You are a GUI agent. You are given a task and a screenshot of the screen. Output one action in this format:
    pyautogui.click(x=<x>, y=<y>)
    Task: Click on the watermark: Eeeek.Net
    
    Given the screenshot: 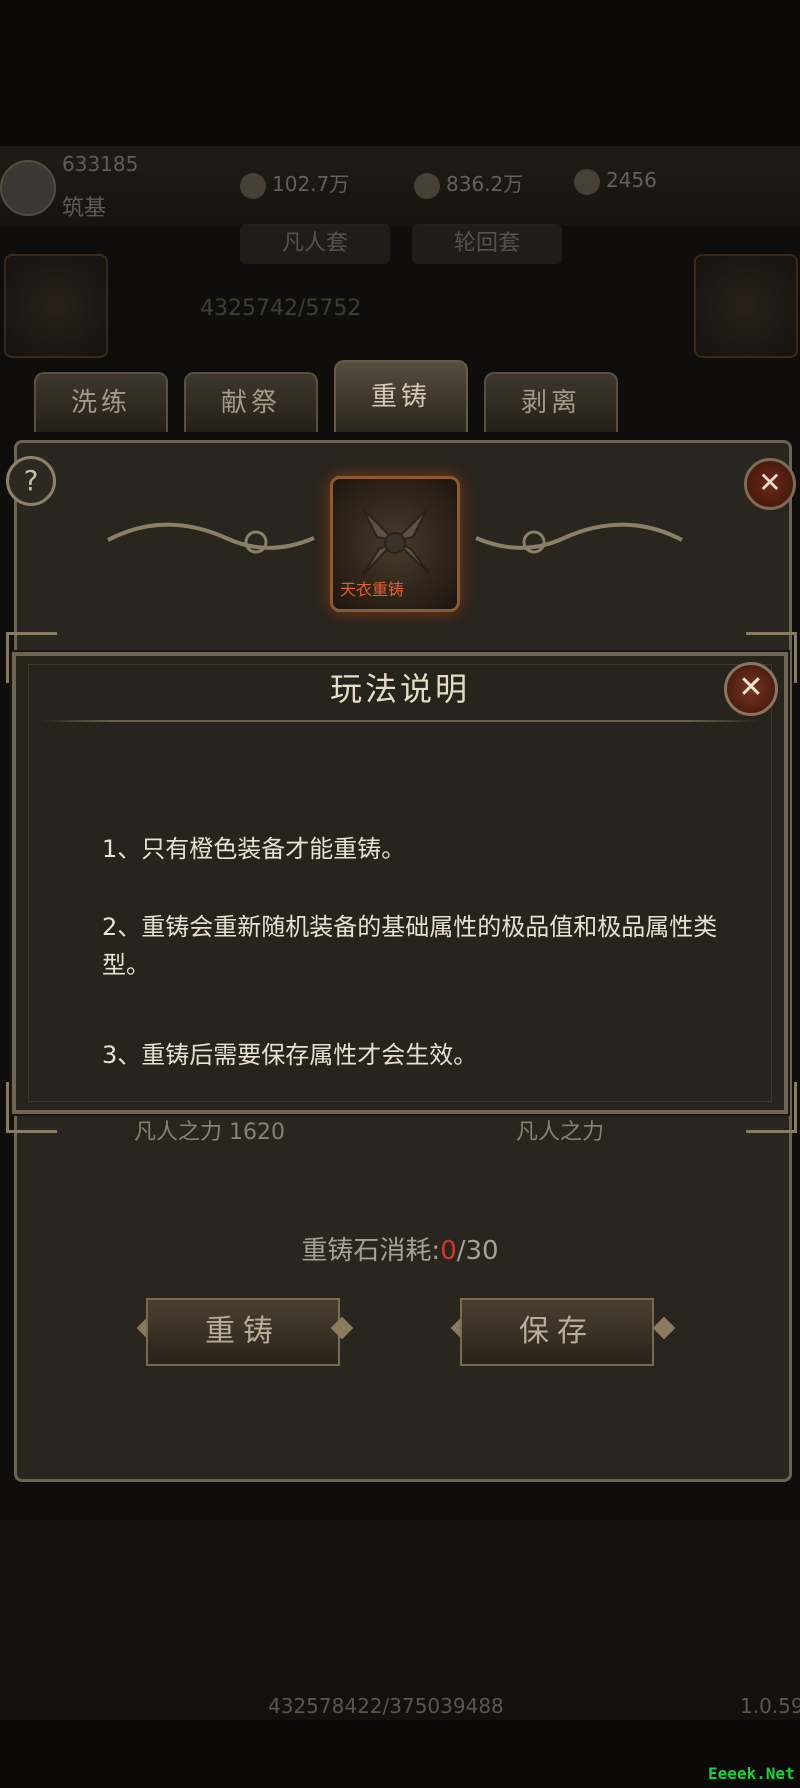 What is the action you would take?
    pyautogui.click(x=751, y=1773)
    